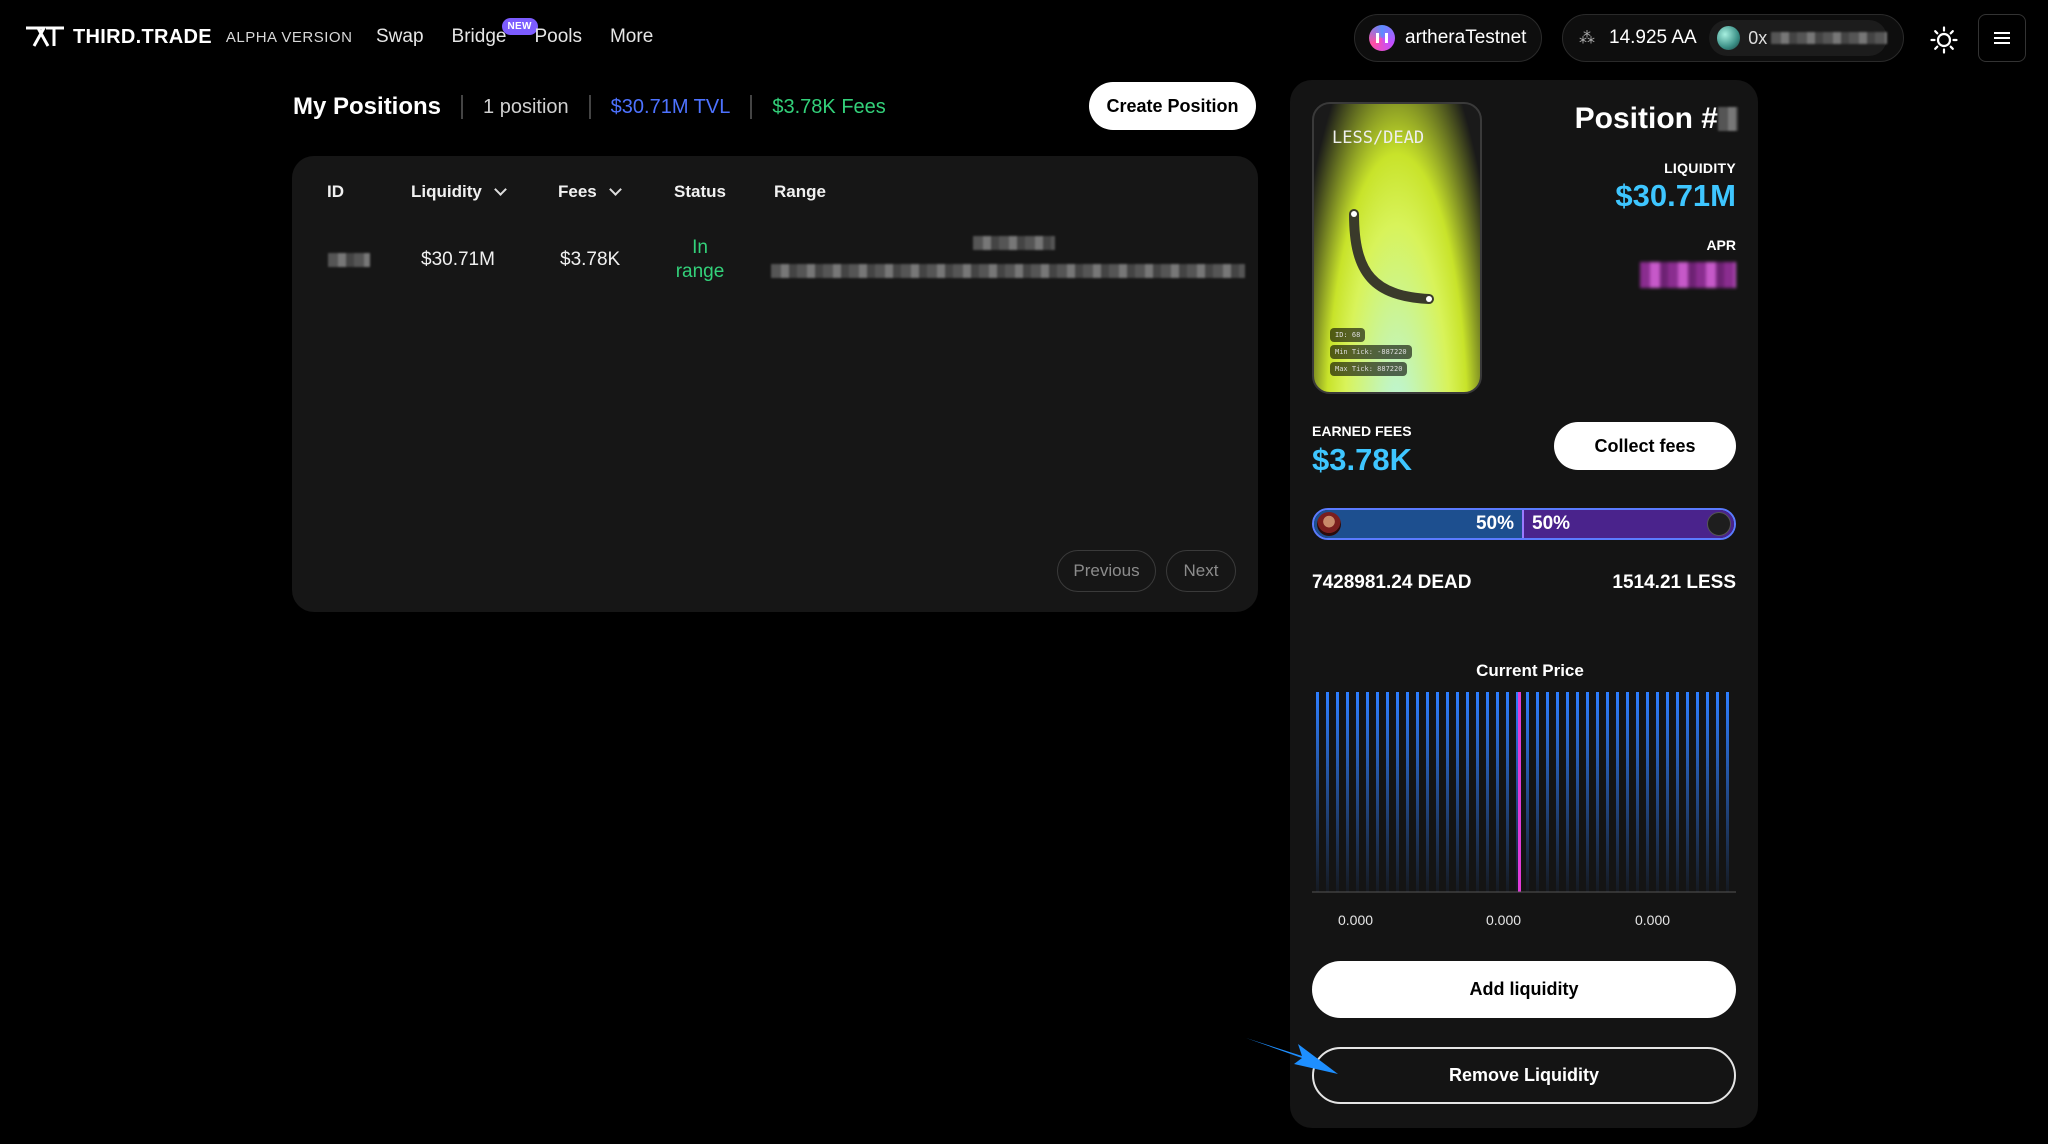 The image size is (2048, 1144). Describe the element at coordinates (400, 37) in the screenshot. I see `nav-swap: Swap` at that location.